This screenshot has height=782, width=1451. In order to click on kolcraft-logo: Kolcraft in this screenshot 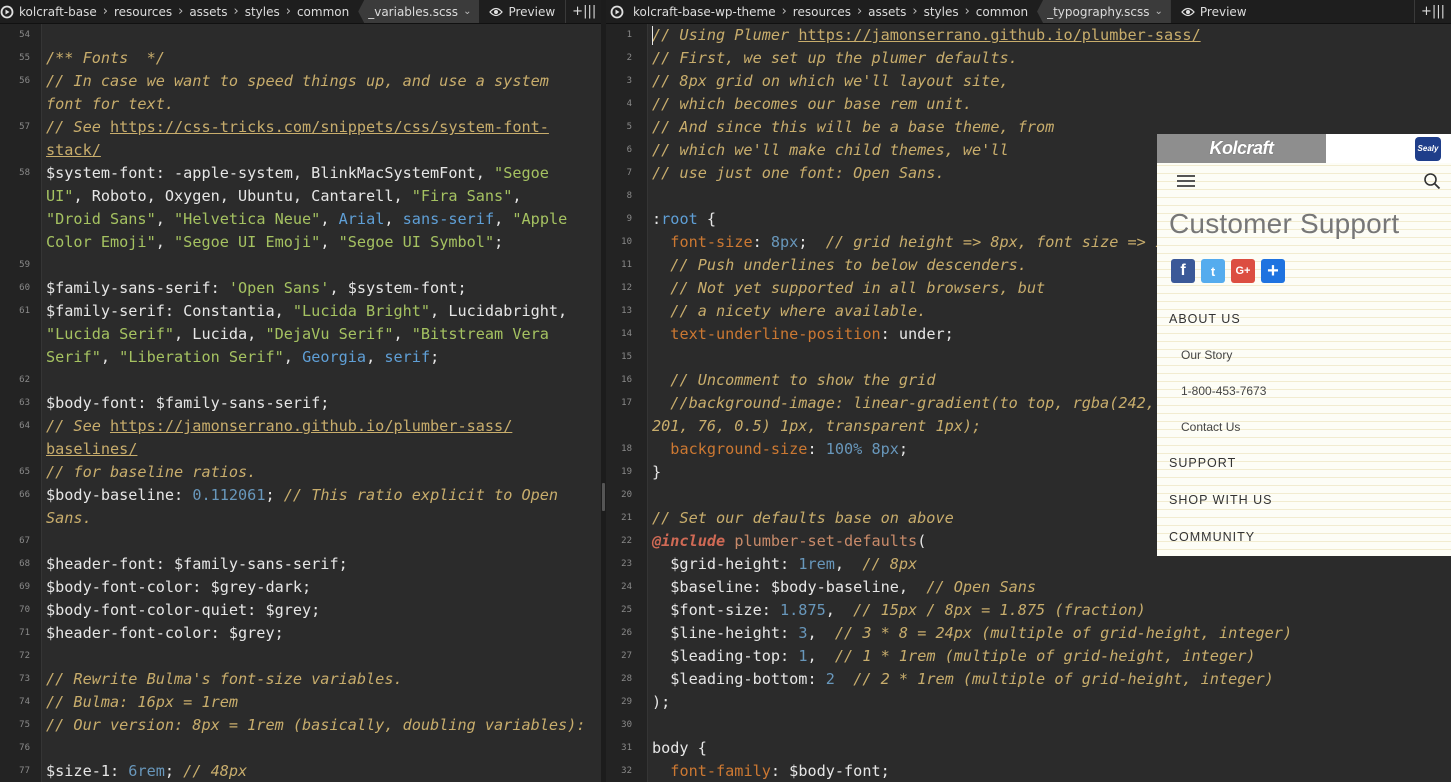, I will do `click(1241, 148)`.